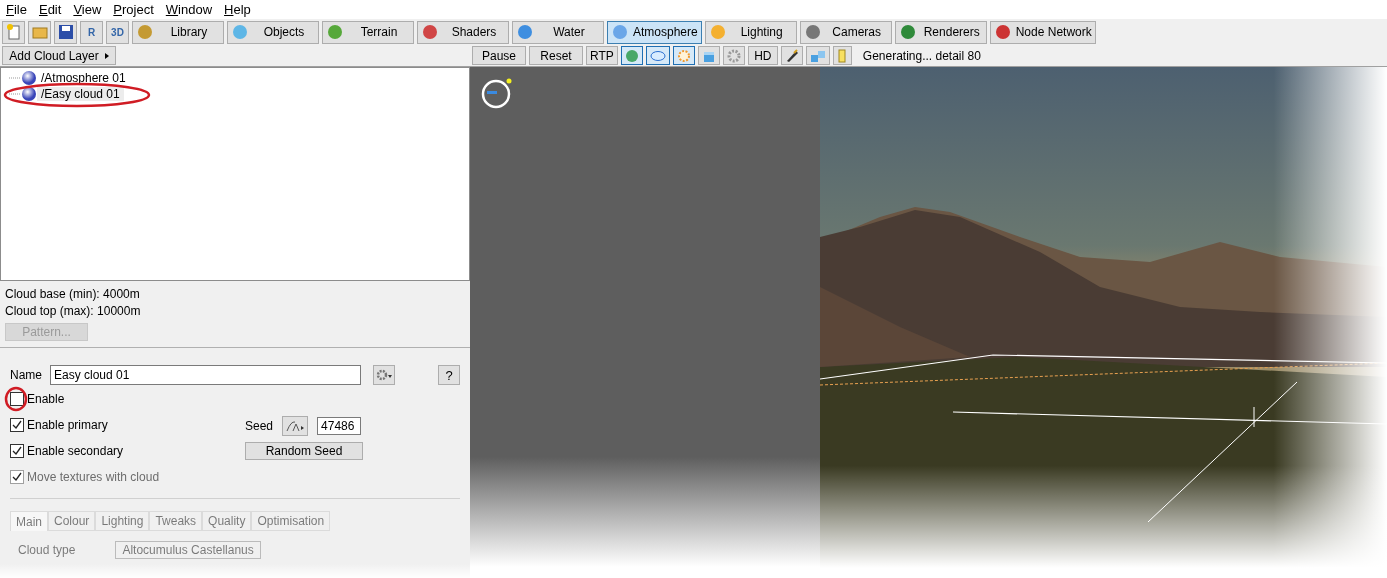  Describe the element at coordinates (72, 521) in the screenshot. I see `properties-tab: Colour` at that location.